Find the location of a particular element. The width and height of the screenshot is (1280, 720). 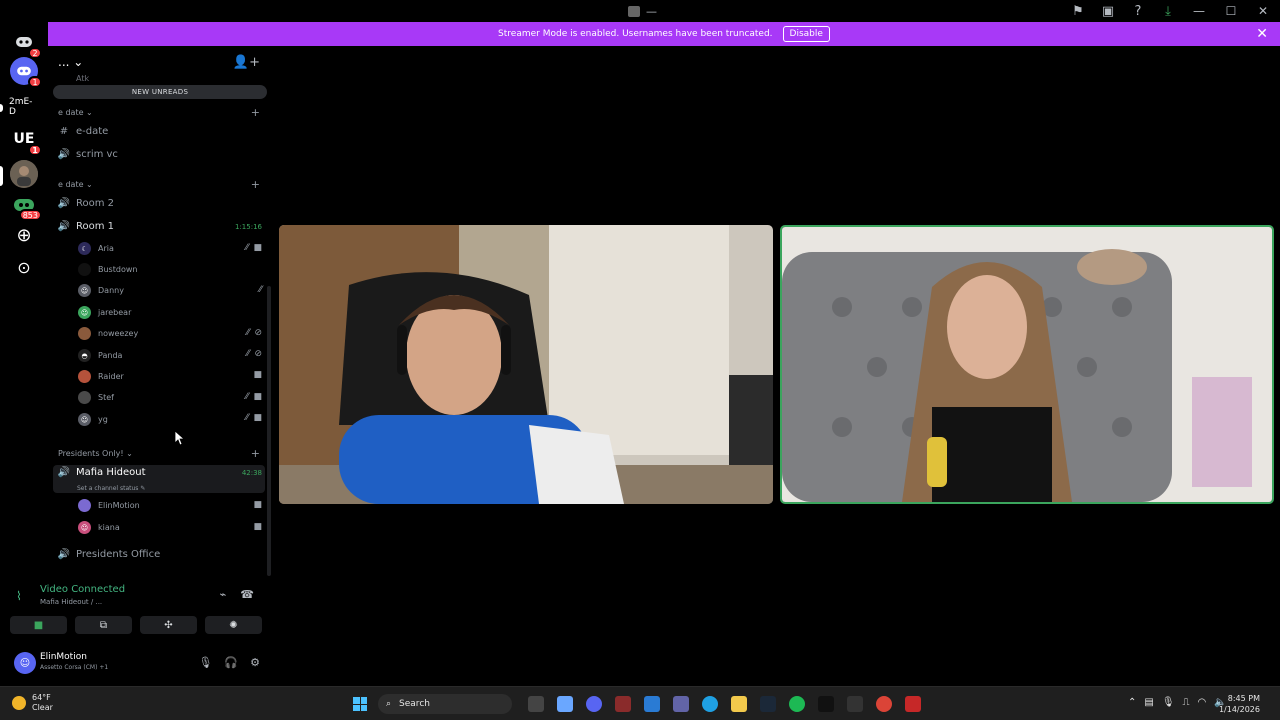

member-status-icons: ■ is located at coordinates (257, 505).